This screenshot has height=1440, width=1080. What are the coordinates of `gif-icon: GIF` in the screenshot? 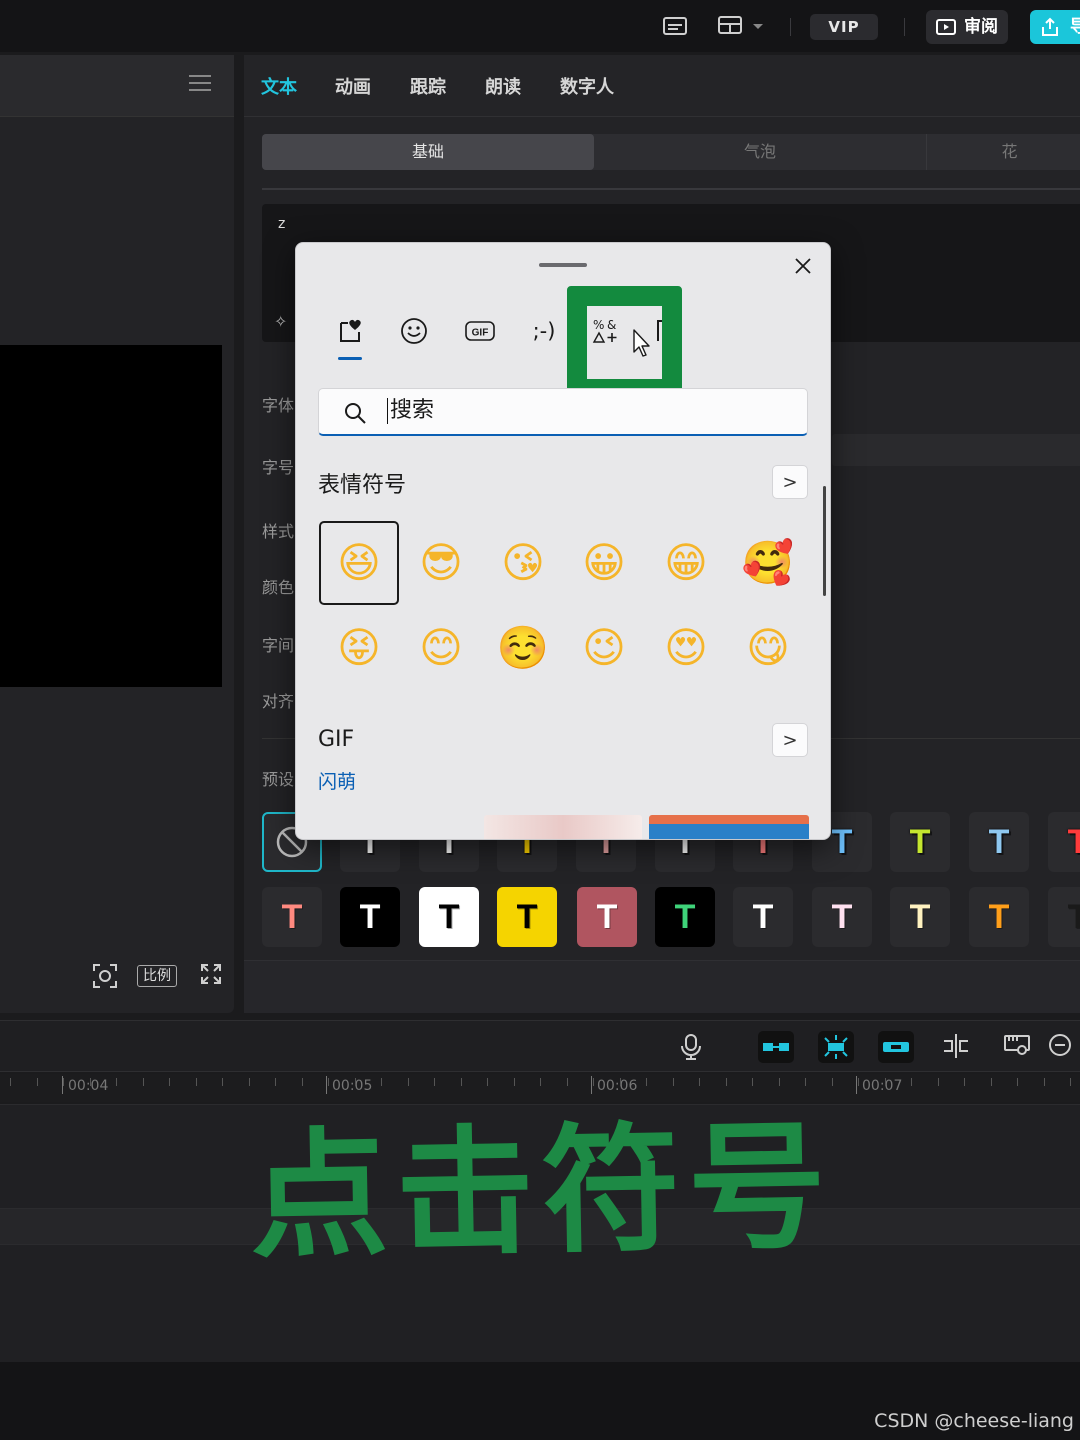 It's located at (480, 331).